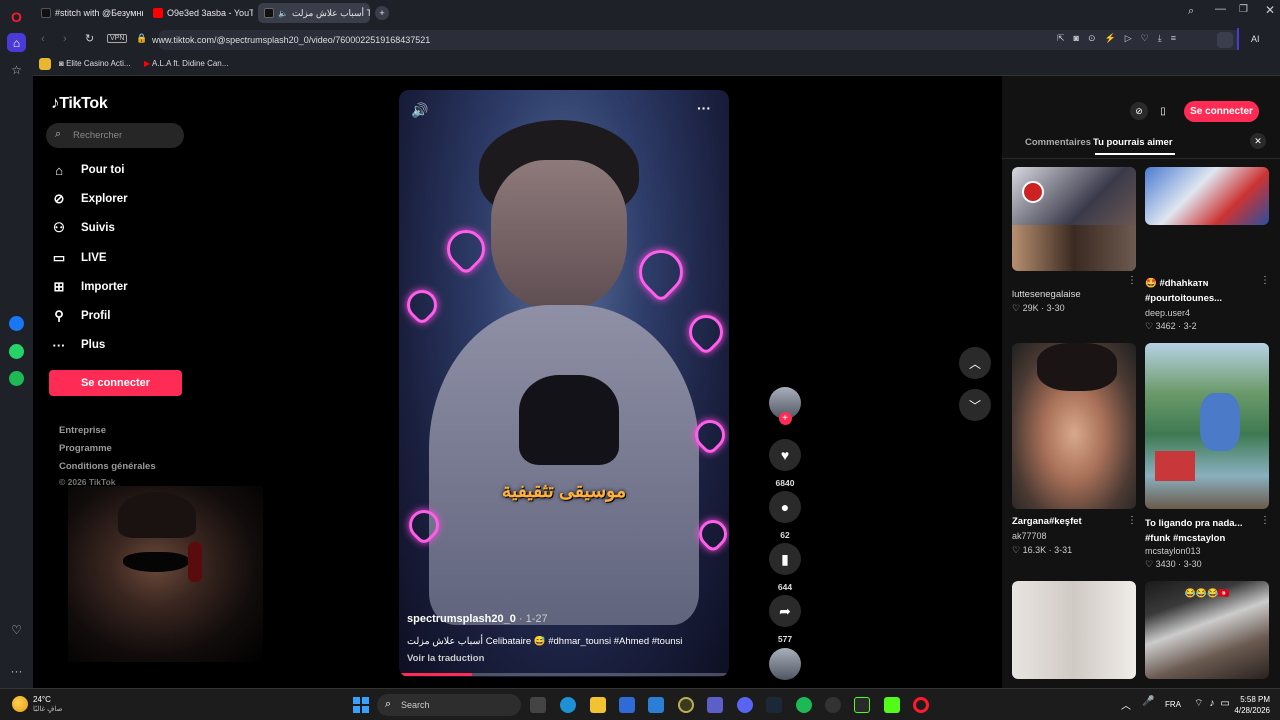 The image size is (1280, 720). Describe the element at coordinates (1243, 9) in the screenshot. I see `restore-icon: ❐` at that location.